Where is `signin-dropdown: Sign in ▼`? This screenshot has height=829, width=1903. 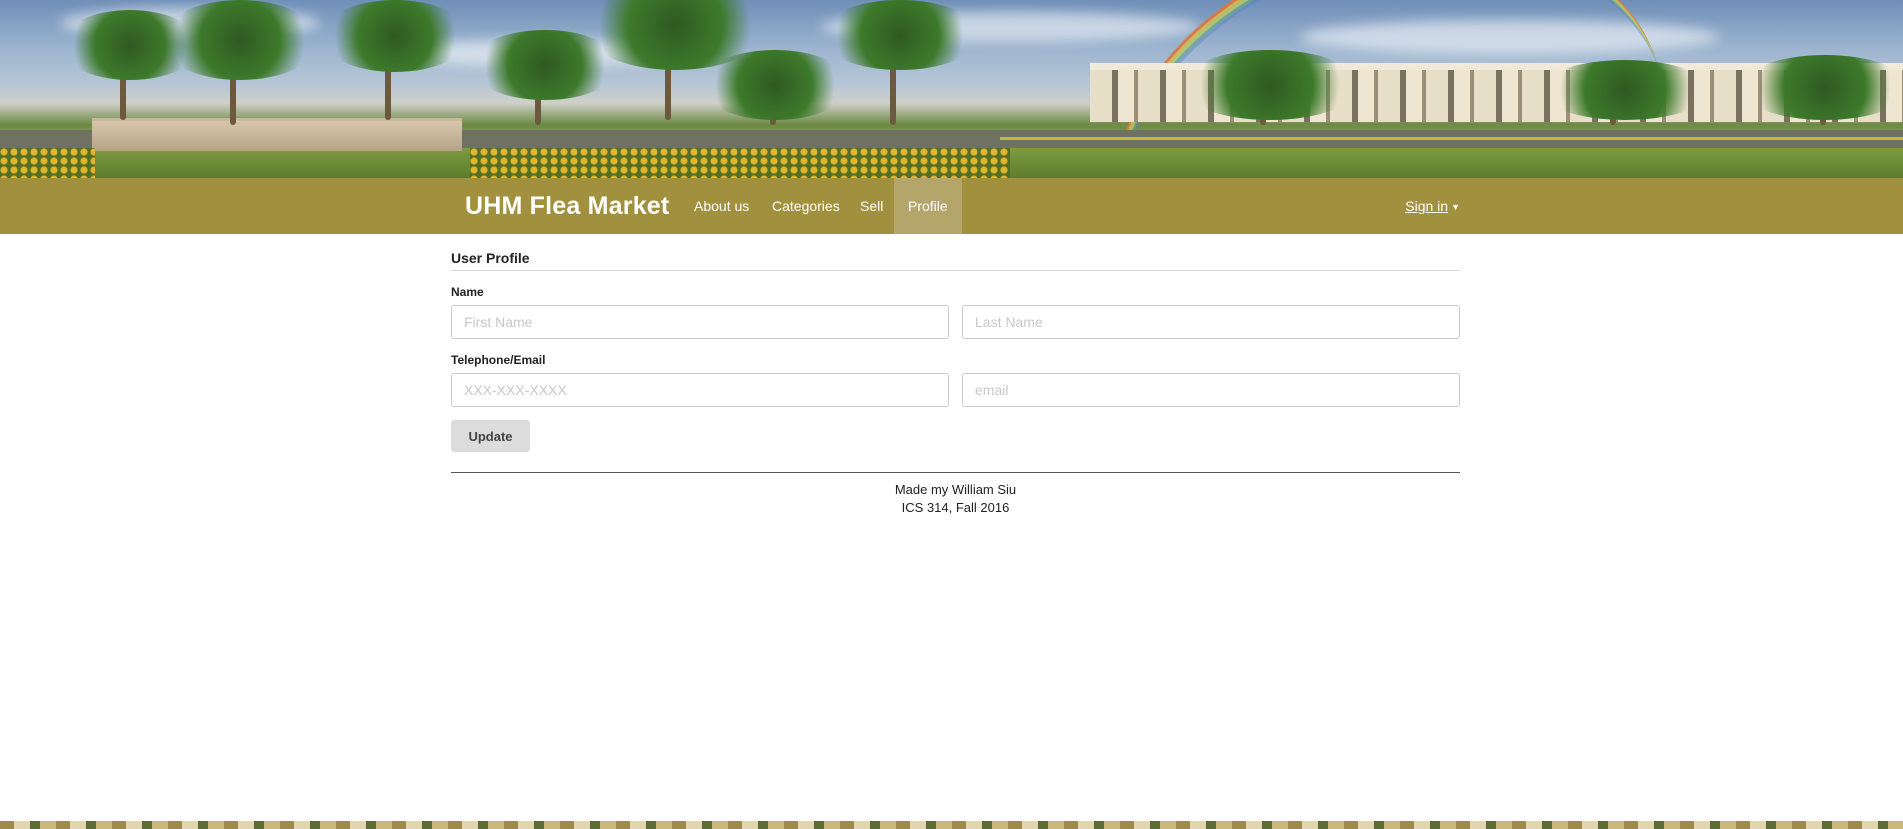
signin-dropdown: Sign in ▼ is located at coordinates (1432, 206).